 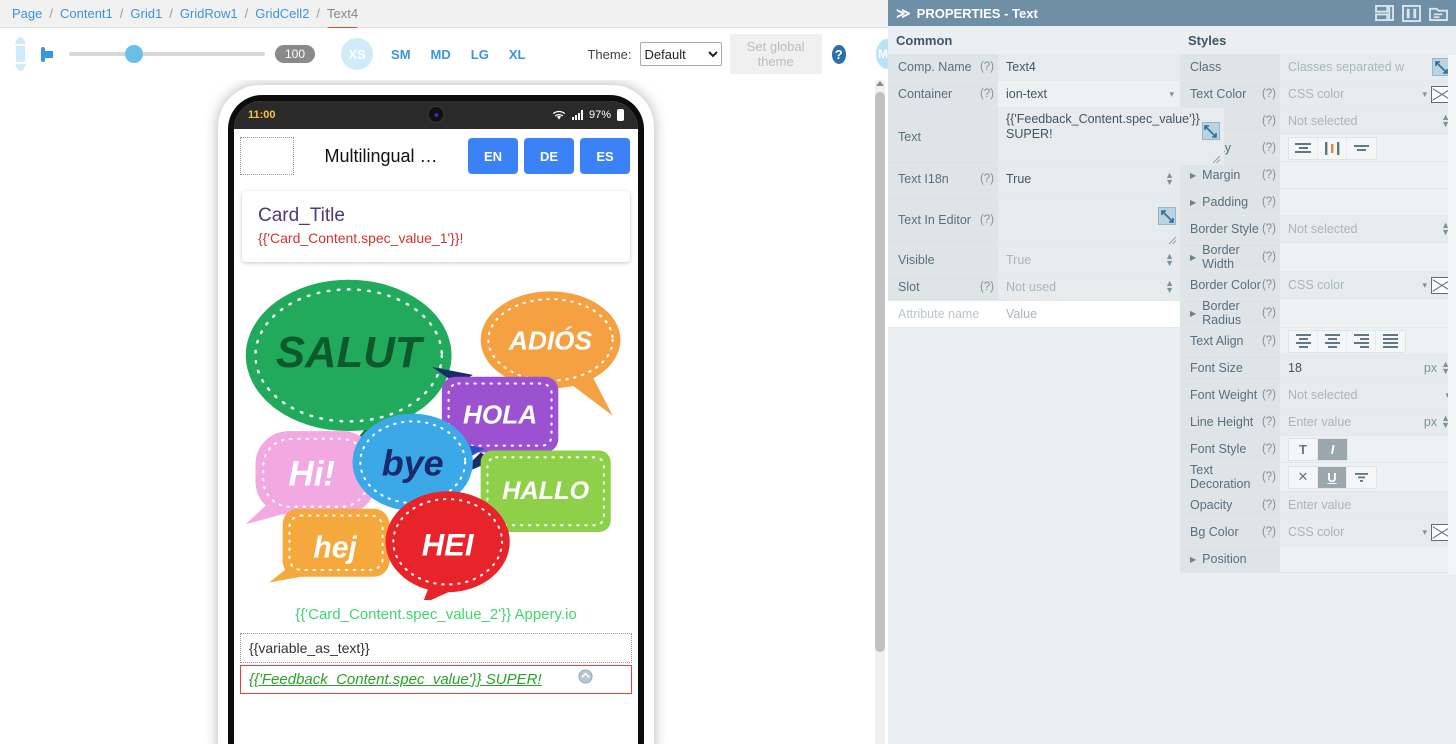 I want to click on border-style-value: Not selected ▲ ▼, so click(x=1368, y=229).